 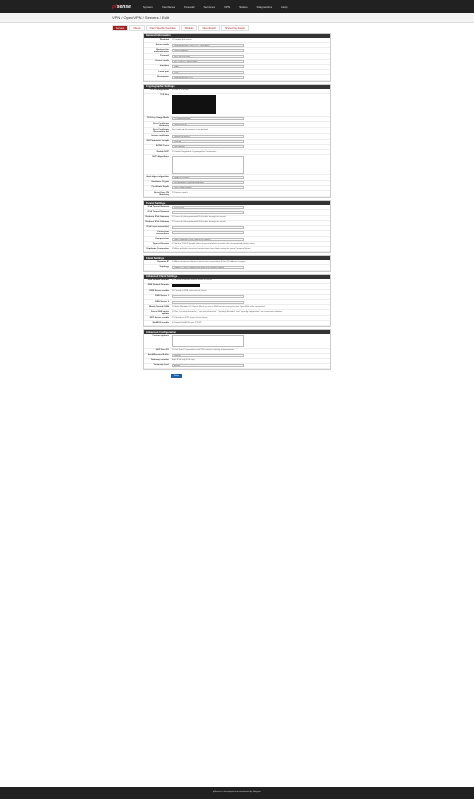 I want to click on input-field: Use Default, so click(x=208, y=147).